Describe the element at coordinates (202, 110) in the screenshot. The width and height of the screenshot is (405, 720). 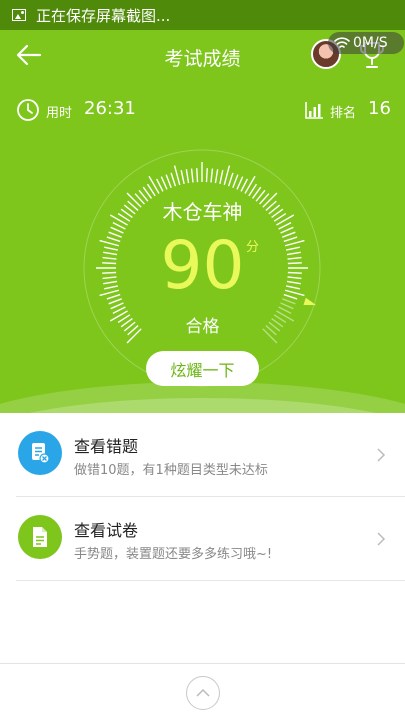
I see `stats-row: 用时 26:31 排名 16` at that location.